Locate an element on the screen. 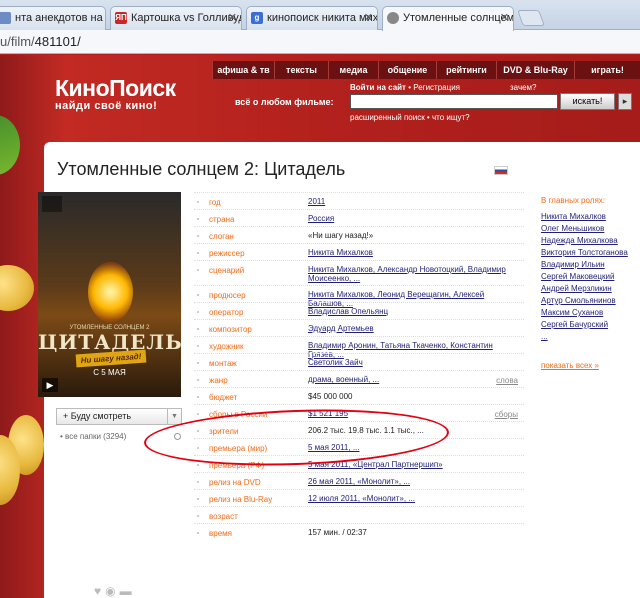  browser-tab-3: g кинопоиск никита михал ✕ is located at coordinates (312, 18).